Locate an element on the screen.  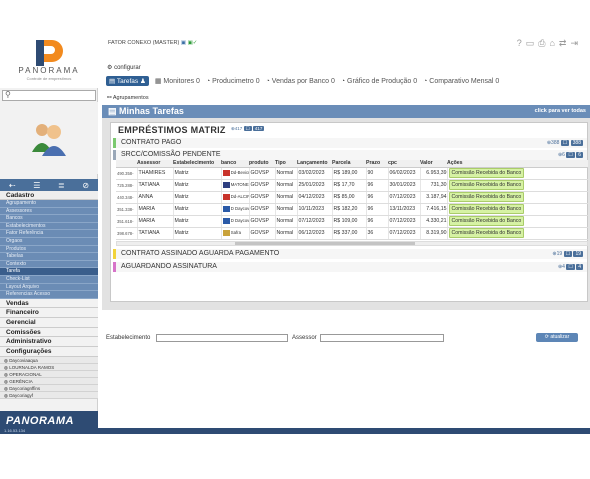
sidebar-item: Referencias Acesso is located at coordinates (49, 295).